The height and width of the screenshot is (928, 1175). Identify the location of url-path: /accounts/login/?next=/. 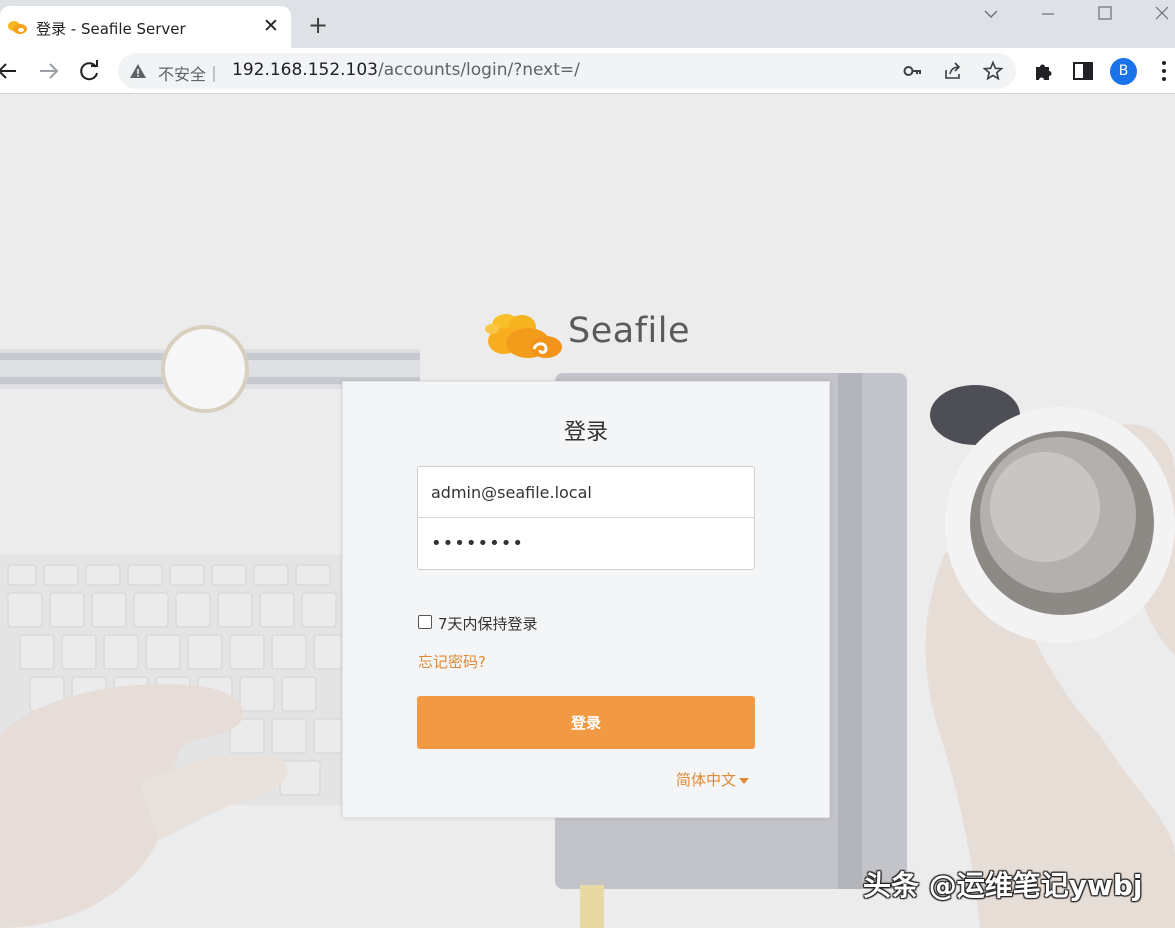
(479, 70).